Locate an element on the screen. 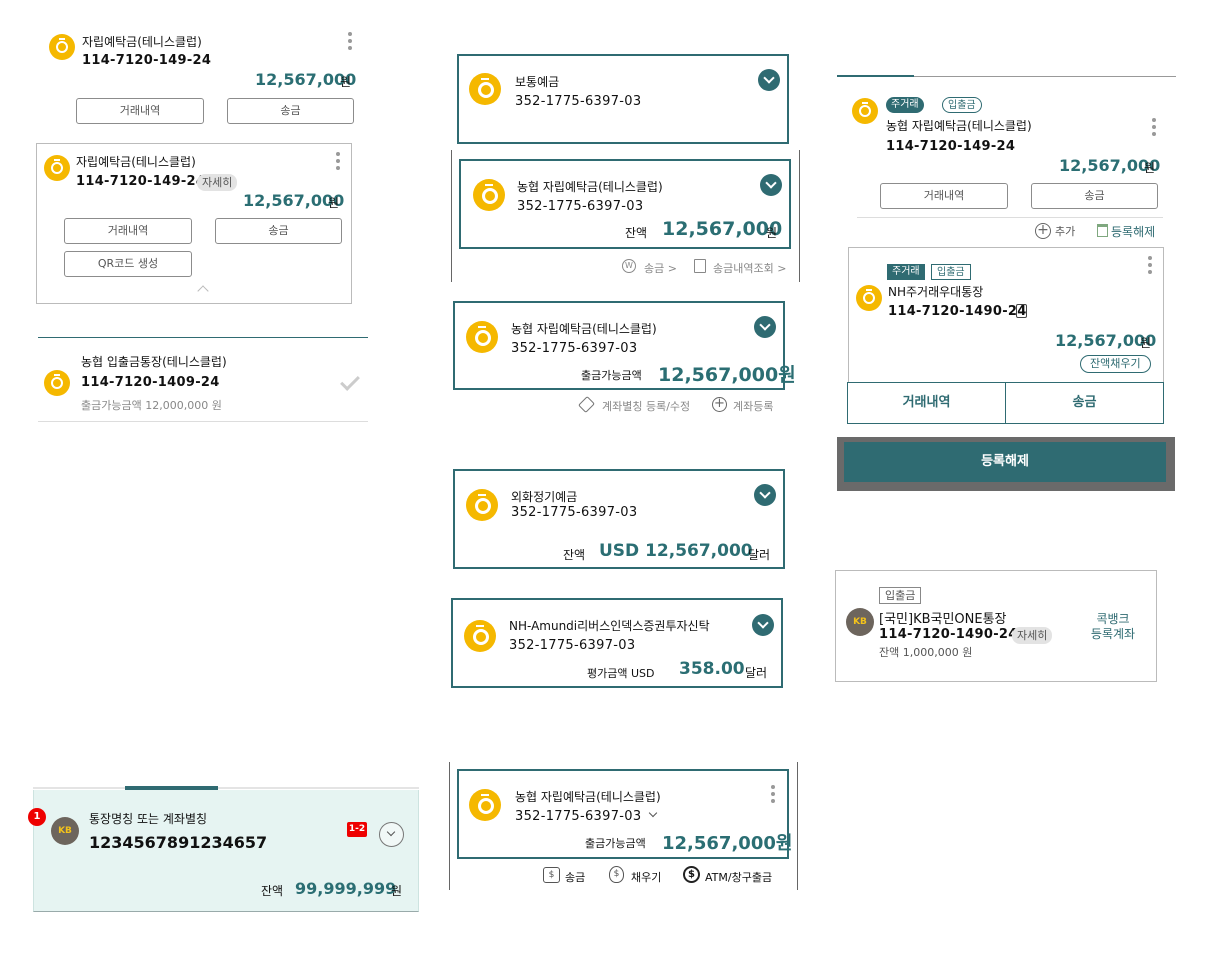  account-number: 1234567891234657 is located at coordinates (178, 842).